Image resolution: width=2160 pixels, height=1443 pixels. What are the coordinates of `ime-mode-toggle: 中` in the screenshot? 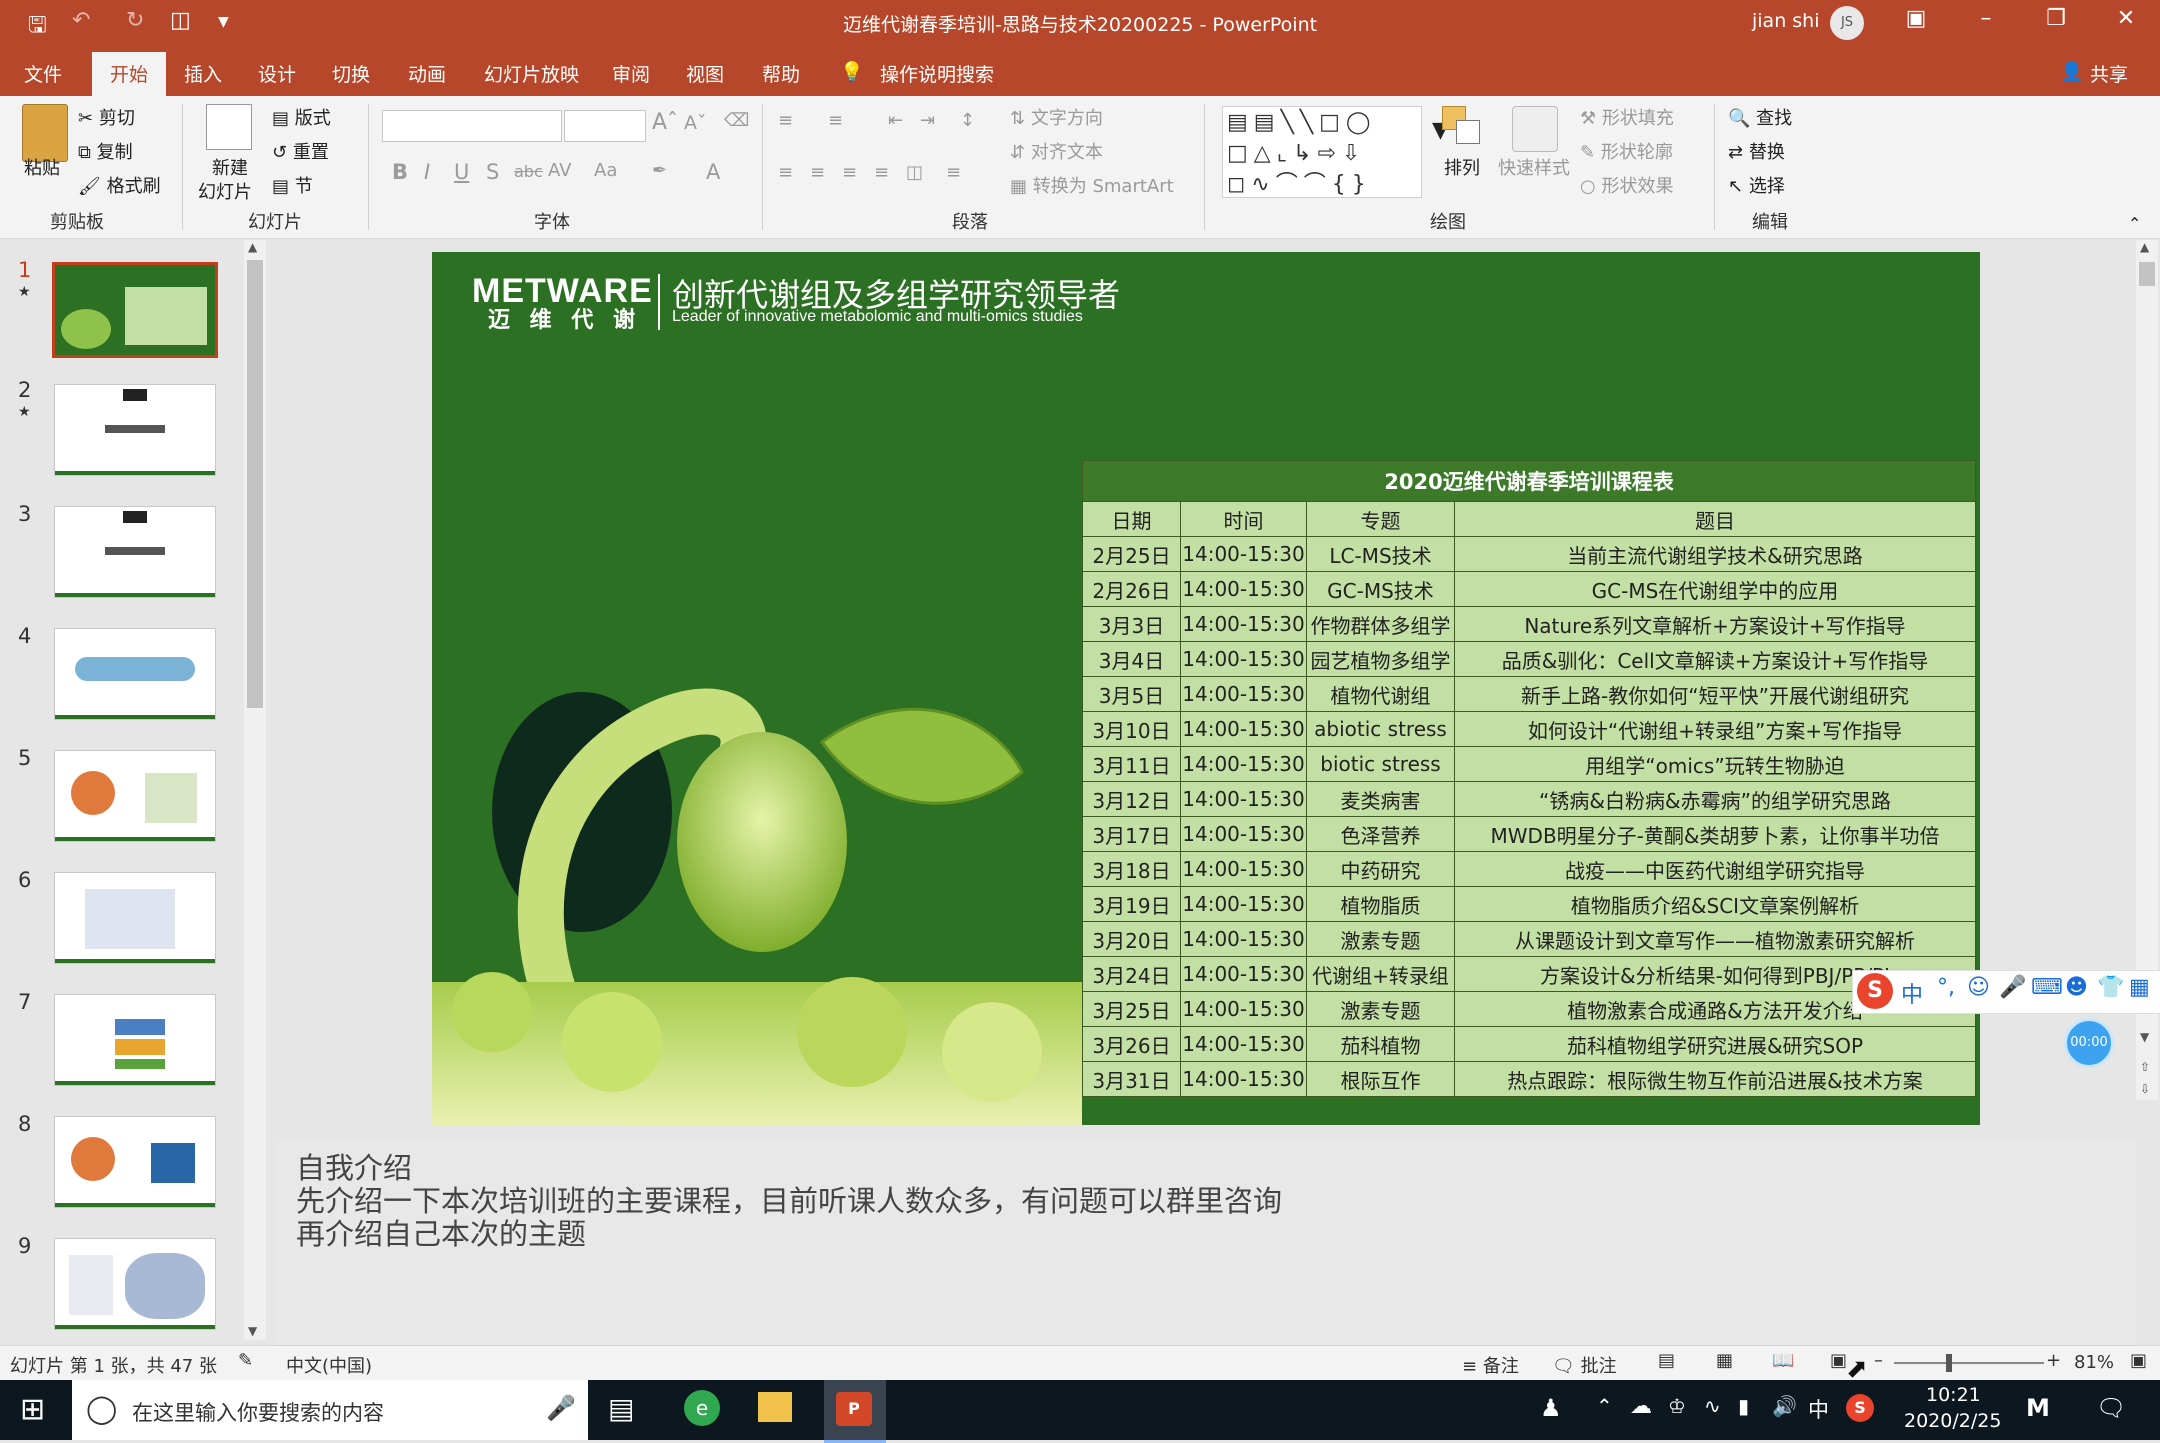 It's located at (1912, 993).